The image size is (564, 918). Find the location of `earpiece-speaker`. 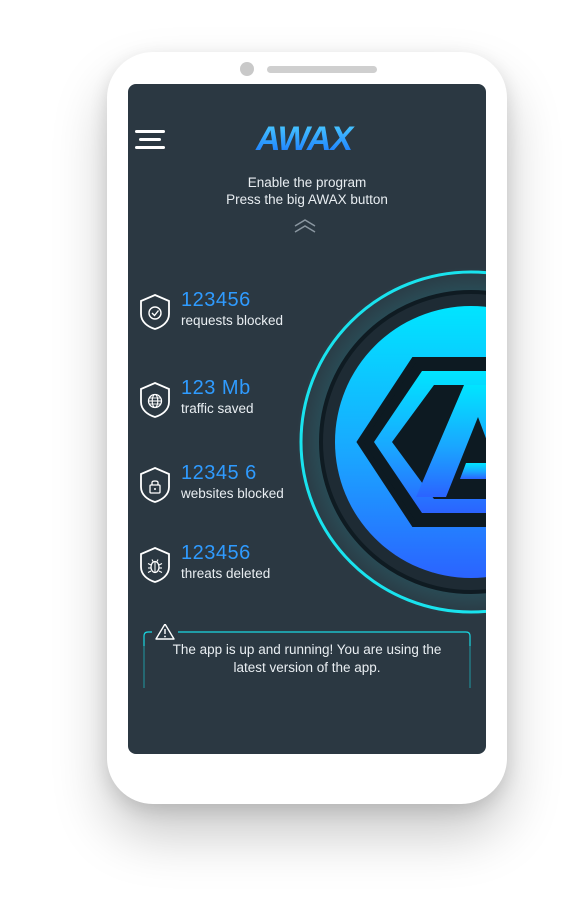

earpiece-speaker is located at coordinates (322, 69).